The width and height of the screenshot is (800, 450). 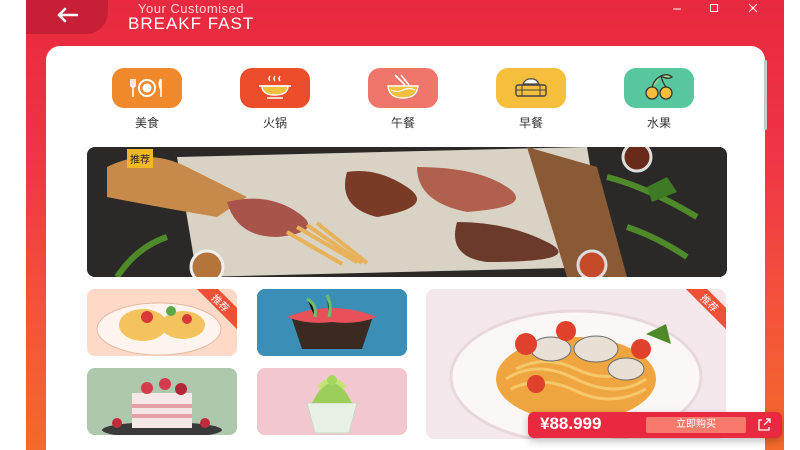 What do you see at coordinates (162, 322) in the screenshot?
I see `tile-pancake-dessert: 推荐` at bounding box center [162, 322].